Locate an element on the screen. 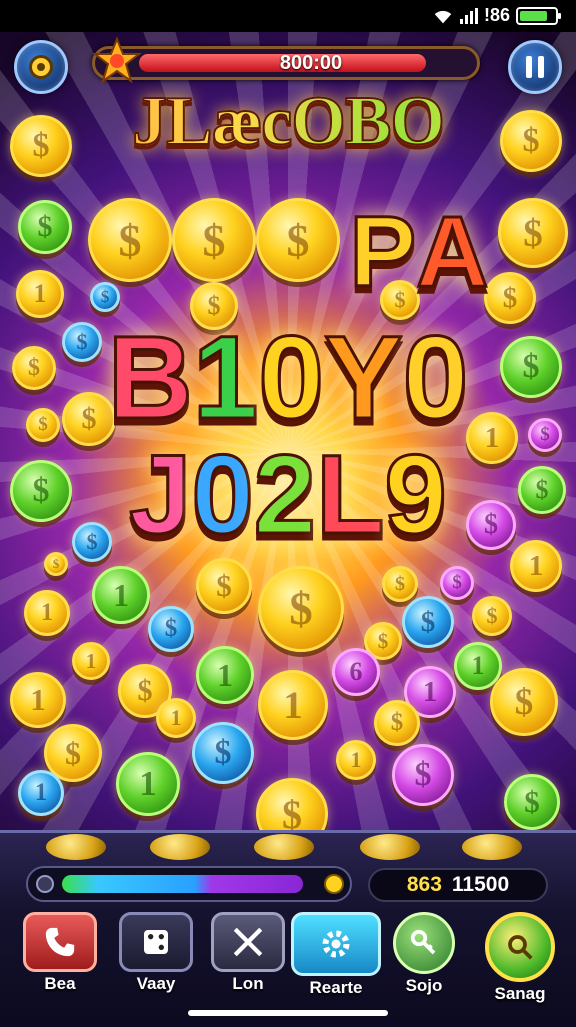 This screenshot has width=576, height=1027. jackpot-text-row-3: J02L9 is located at coordinates (288, 494).